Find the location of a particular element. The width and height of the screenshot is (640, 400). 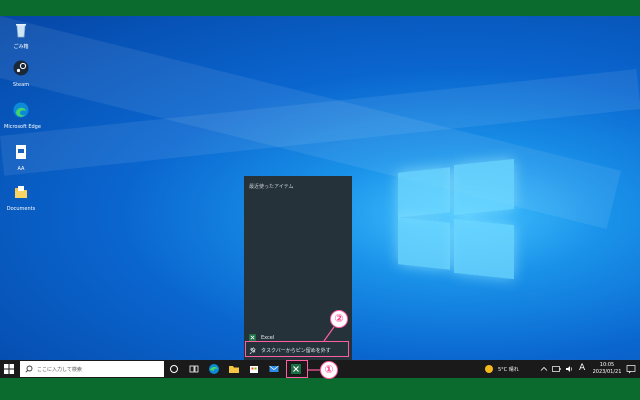

taskbar-search-box: ここに入力して検索 is located at coordinates (92, 369).